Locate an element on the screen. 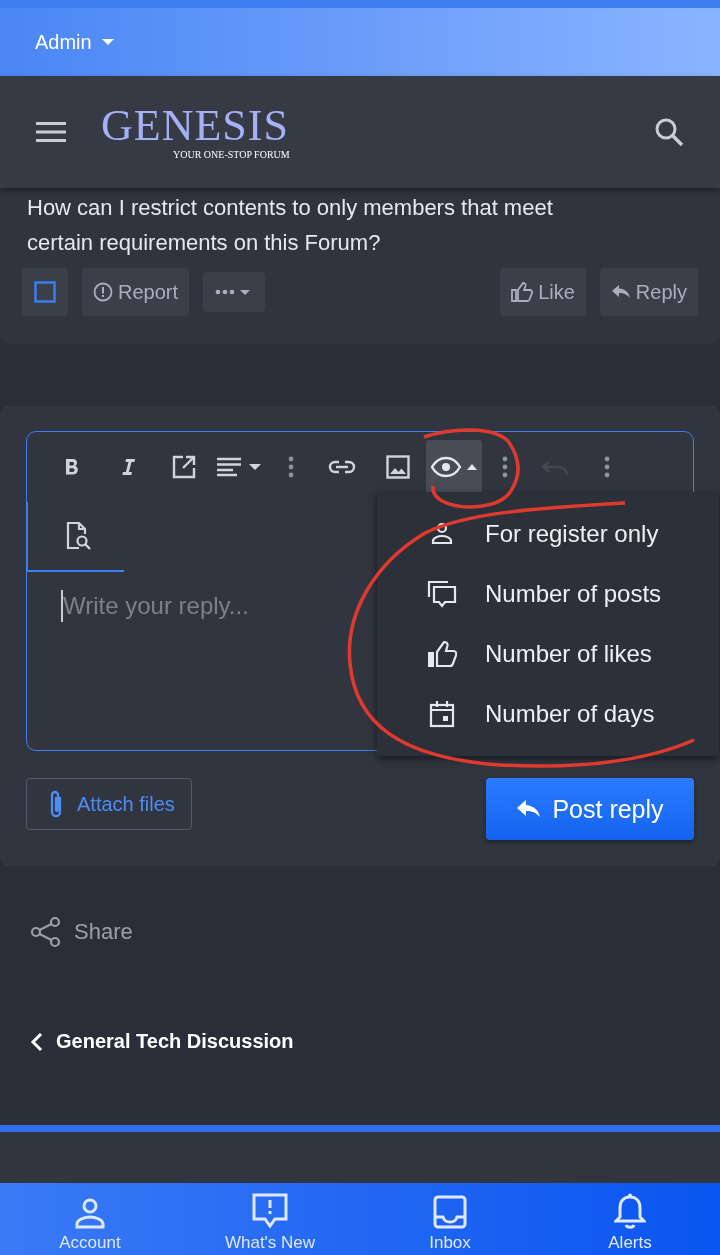 The width and height of the screenshot is (720, 1255). menu-item: Number of posts is located at coordinates (548, 594).